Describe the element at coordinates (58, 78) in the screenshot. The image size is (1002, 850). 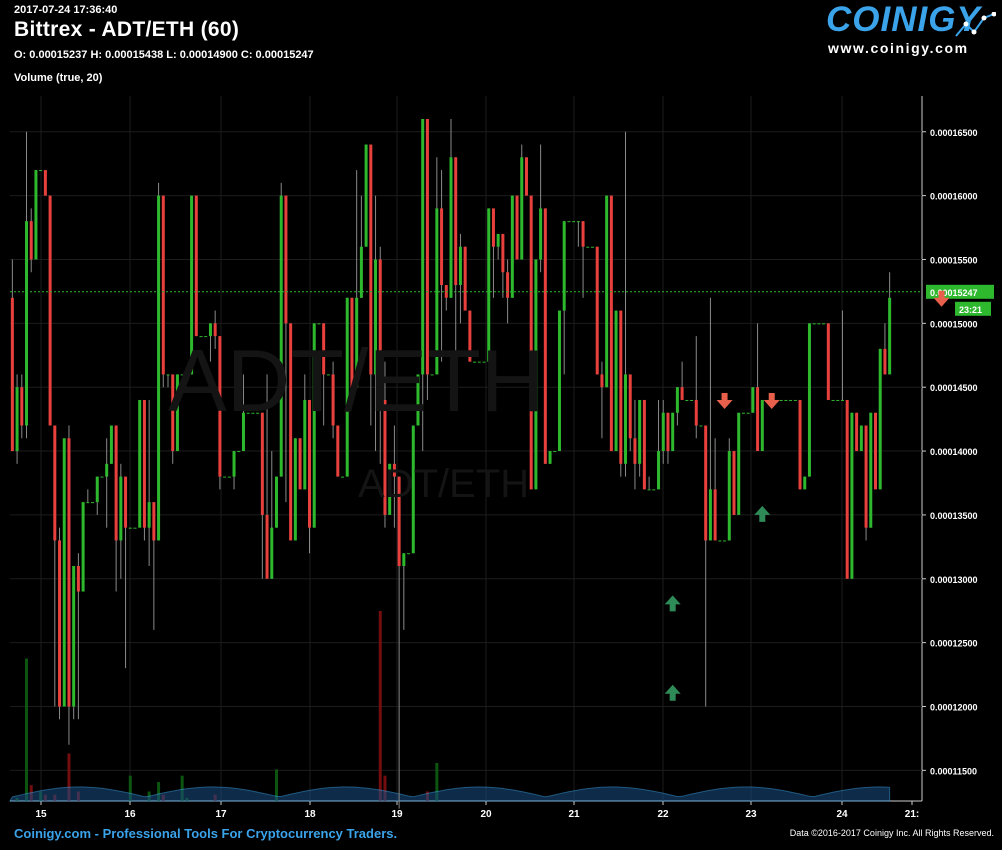
I see `volume-indicator-label: Volume (true, 20)` at that location.